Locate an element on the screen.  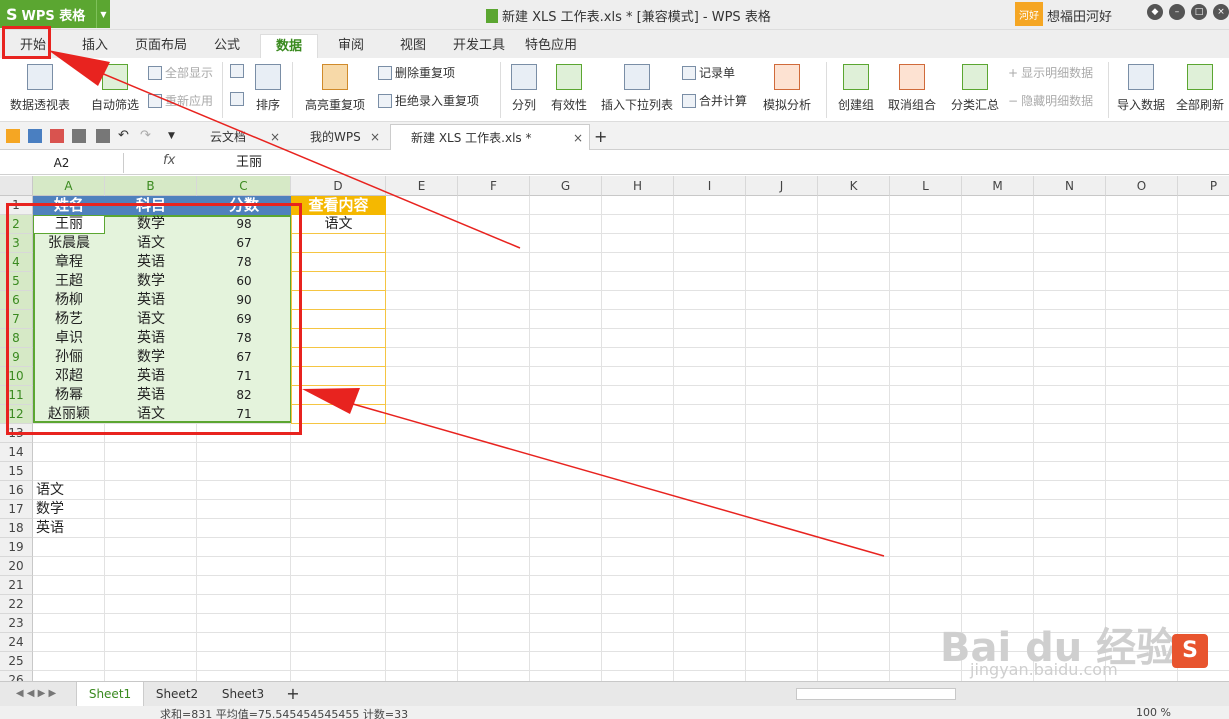
pdf-icon is located at coordinates (57, 136).